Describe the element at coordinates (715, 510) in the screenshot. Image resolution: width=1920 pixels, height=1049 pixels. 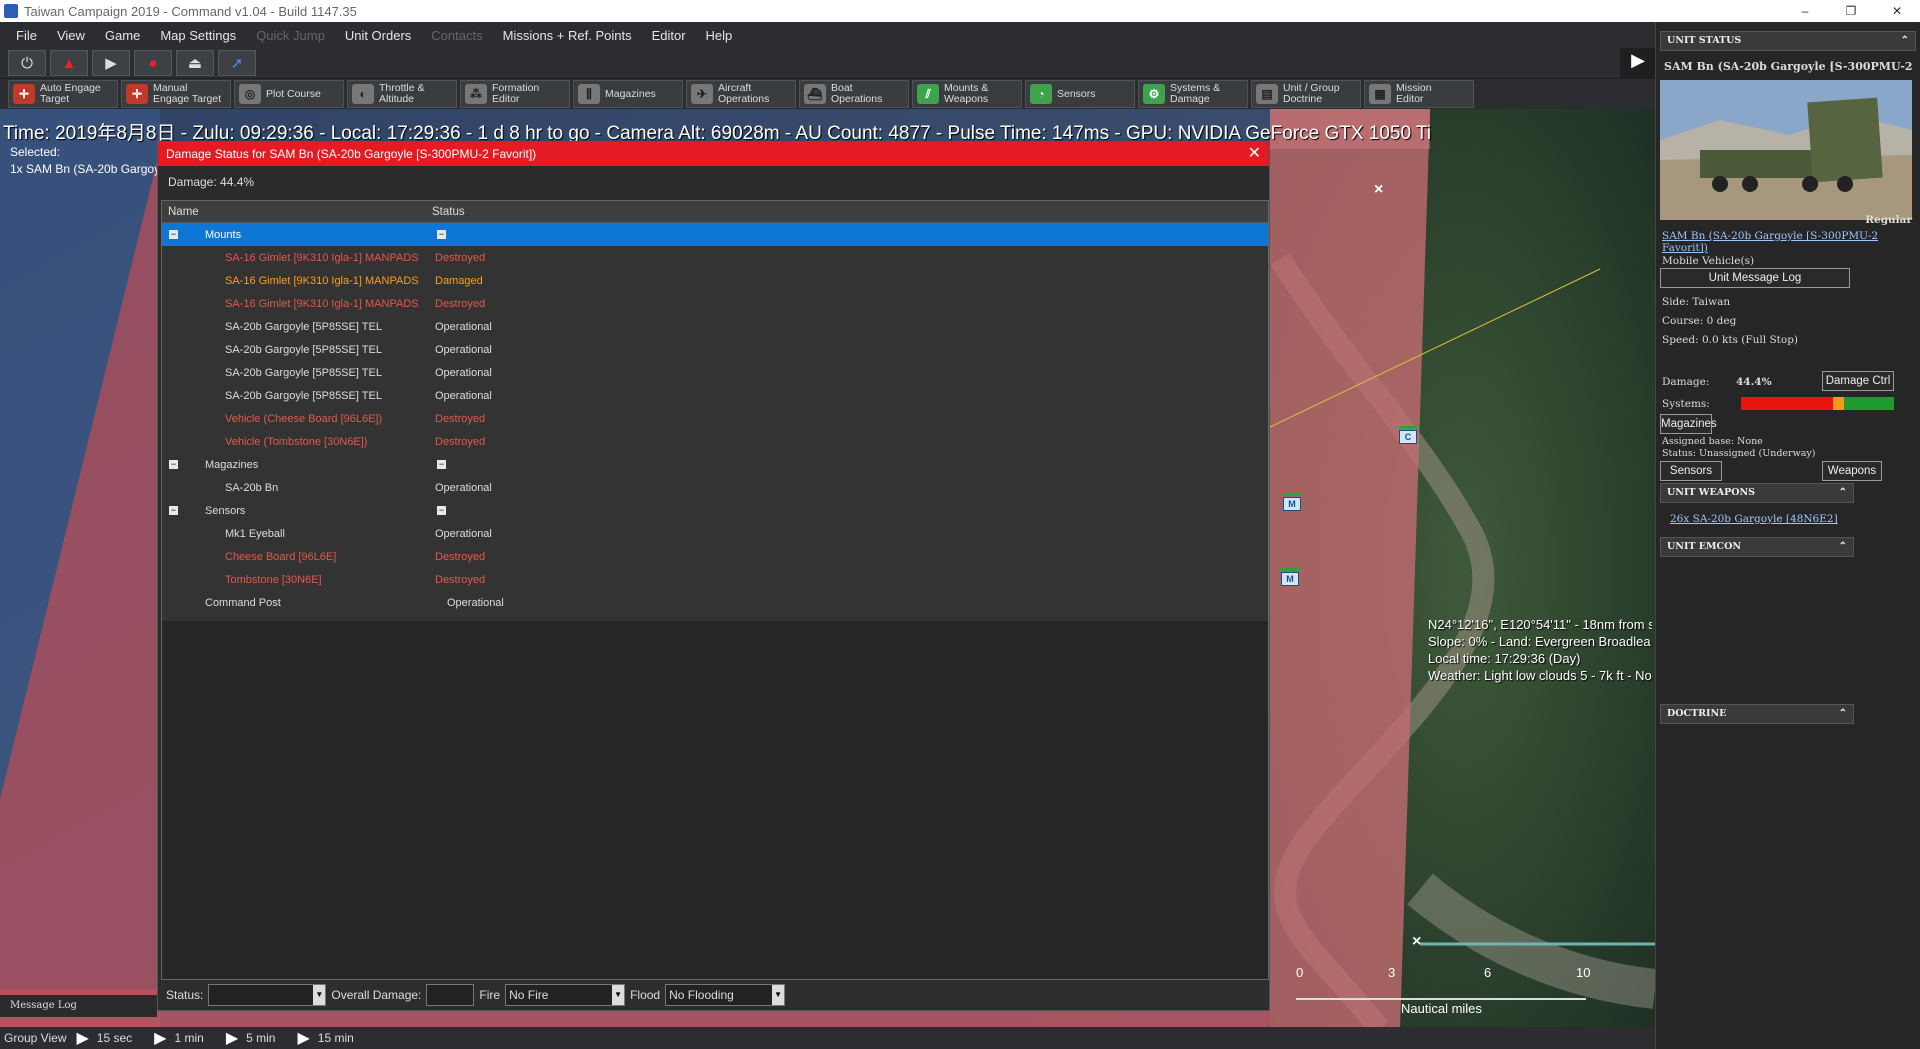
I see `tree-group-row: − − Sensors` at that location.